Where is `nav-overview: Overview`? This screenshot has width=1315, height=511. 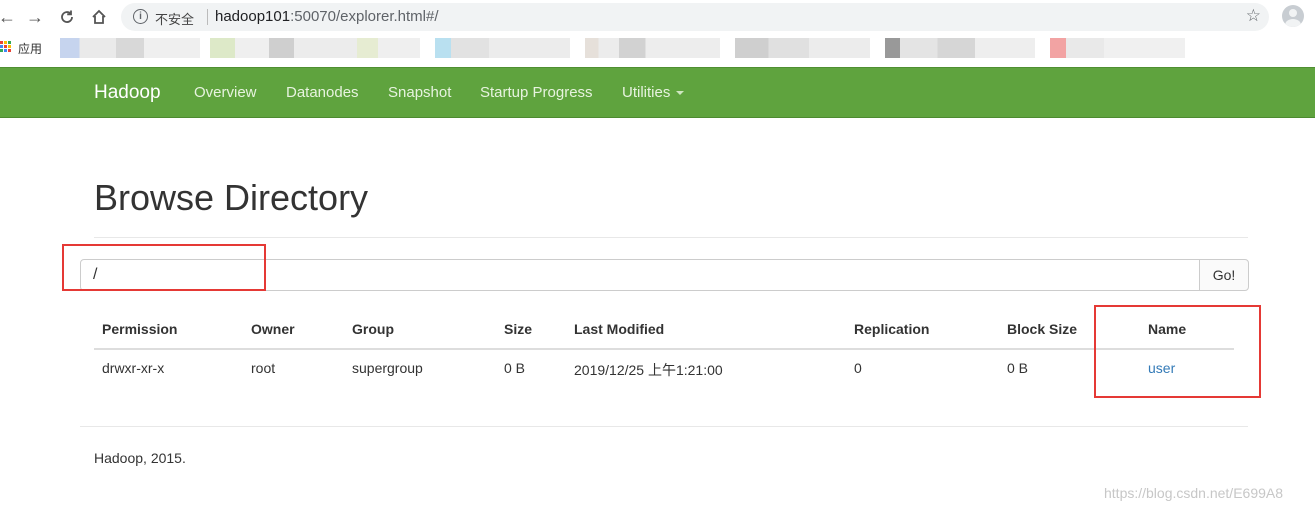
nav-overview: Overview is located at coordinates (225, 92).